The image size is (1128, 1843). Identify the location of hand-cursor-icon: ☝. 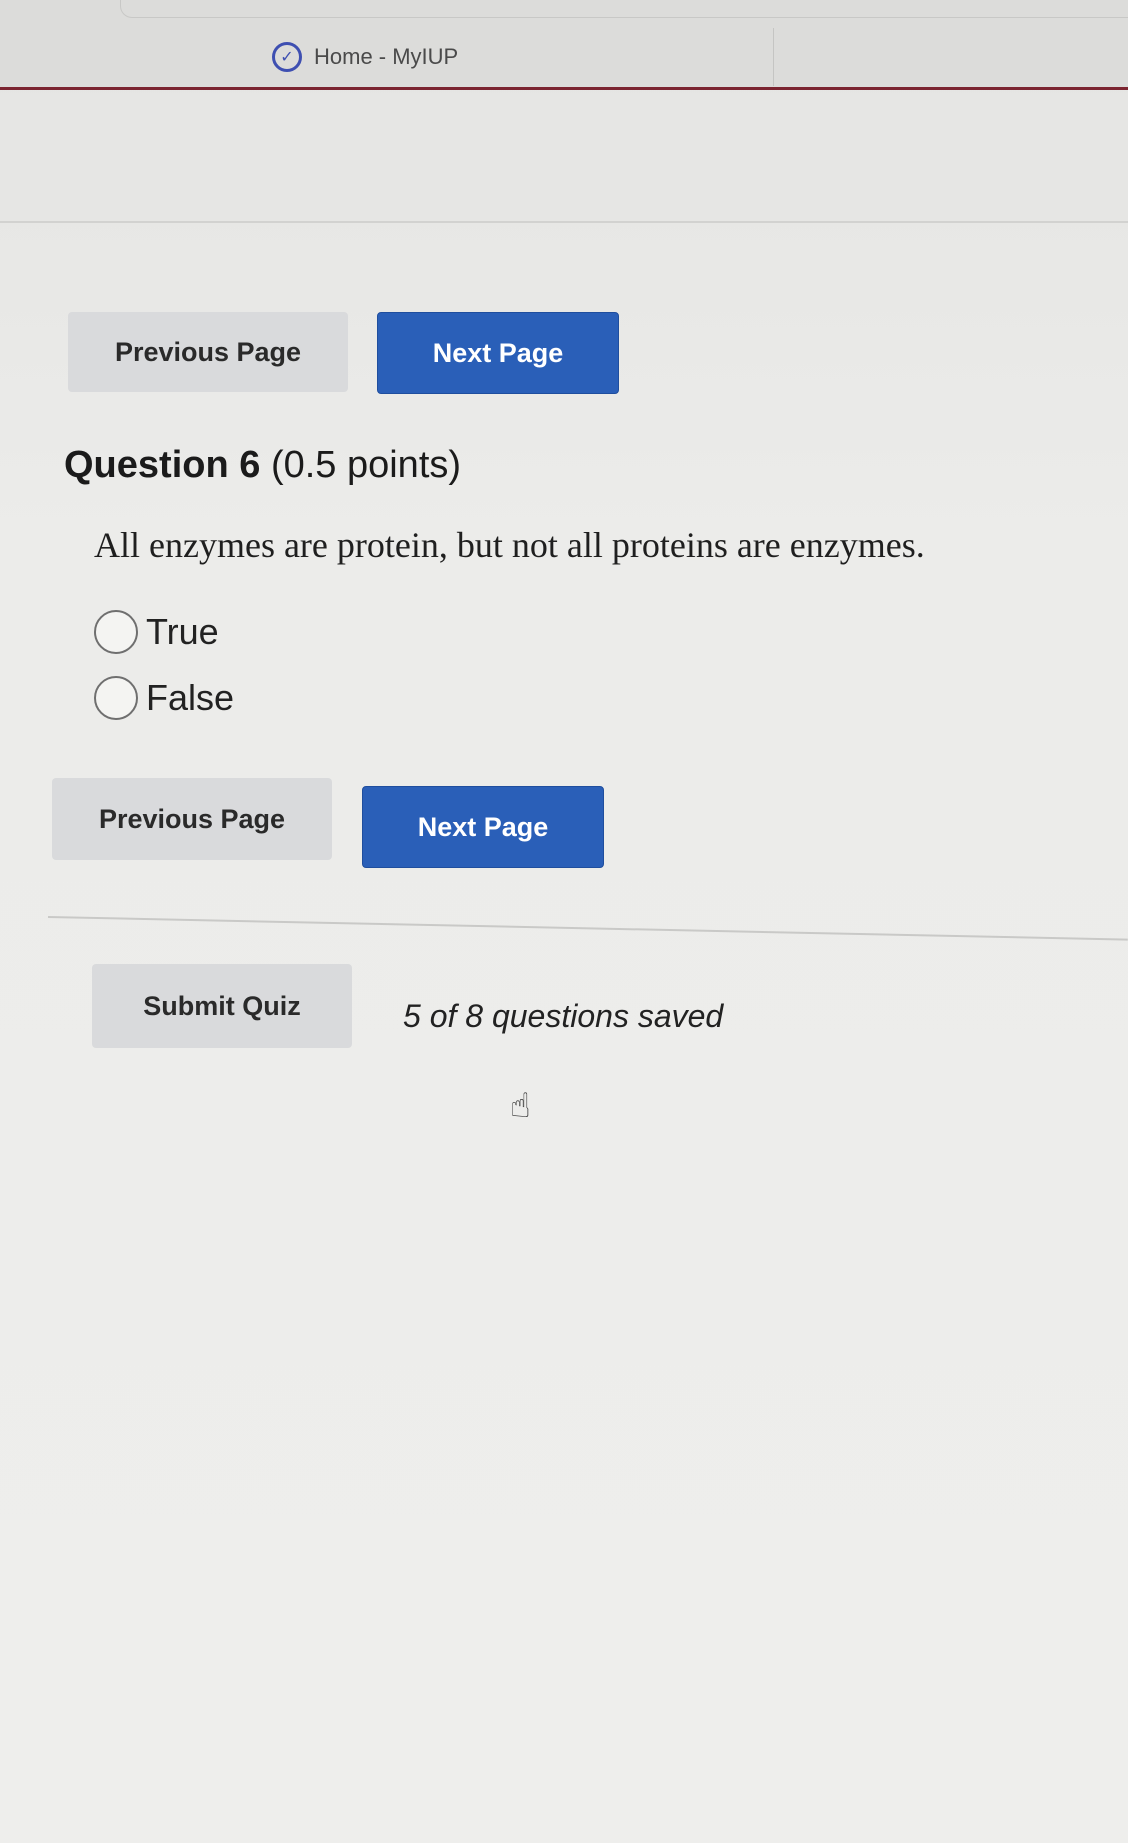
(520, 1106).